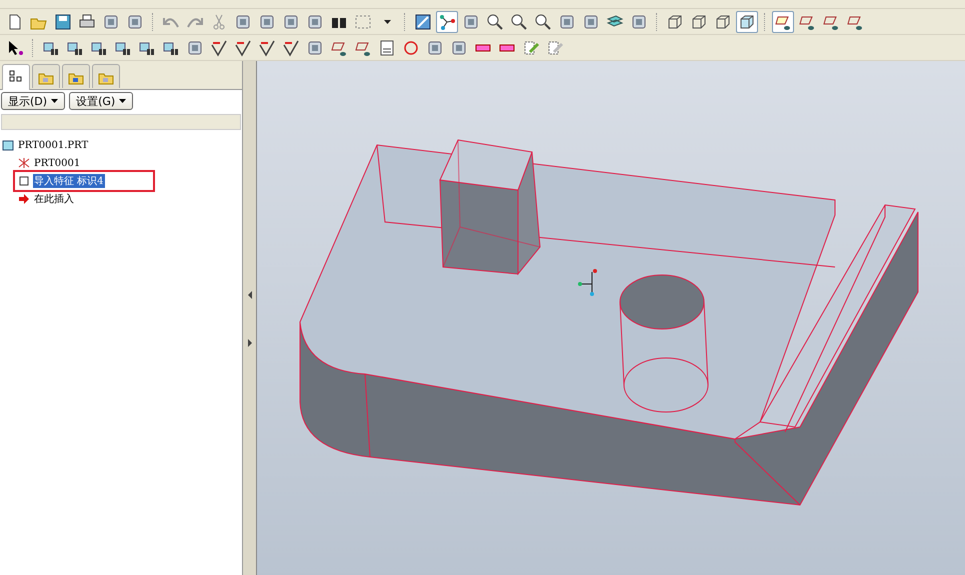 The height and width of the screenshot is (575, 965). I want to click on coordinate-system-icon, so click(24, 163).